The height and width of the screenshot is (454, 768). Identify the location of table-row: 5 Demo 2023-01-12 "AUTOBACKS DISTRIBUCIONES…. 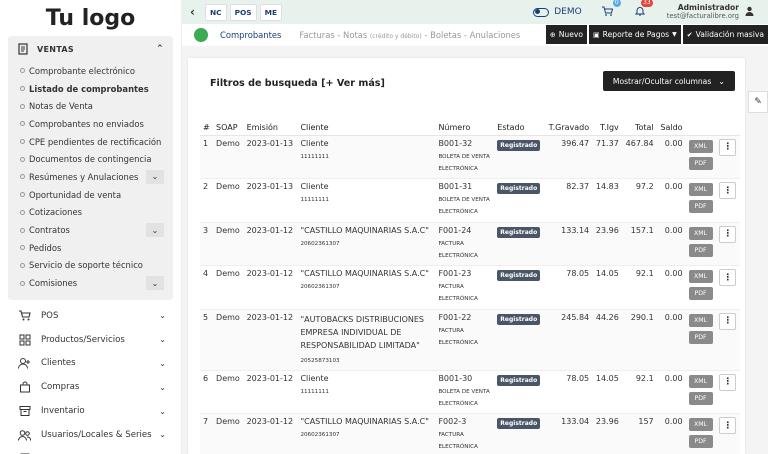
(470, 340).